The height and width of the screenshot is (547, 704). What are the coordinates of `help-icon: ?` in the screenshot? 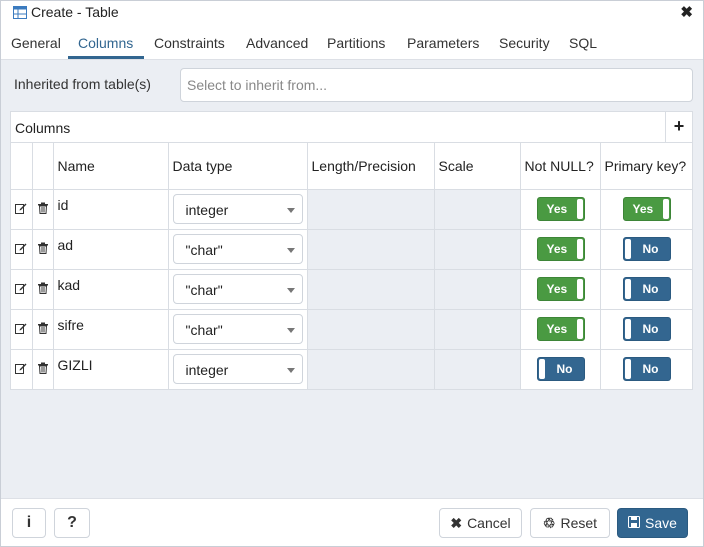 It's located at (72, 522).